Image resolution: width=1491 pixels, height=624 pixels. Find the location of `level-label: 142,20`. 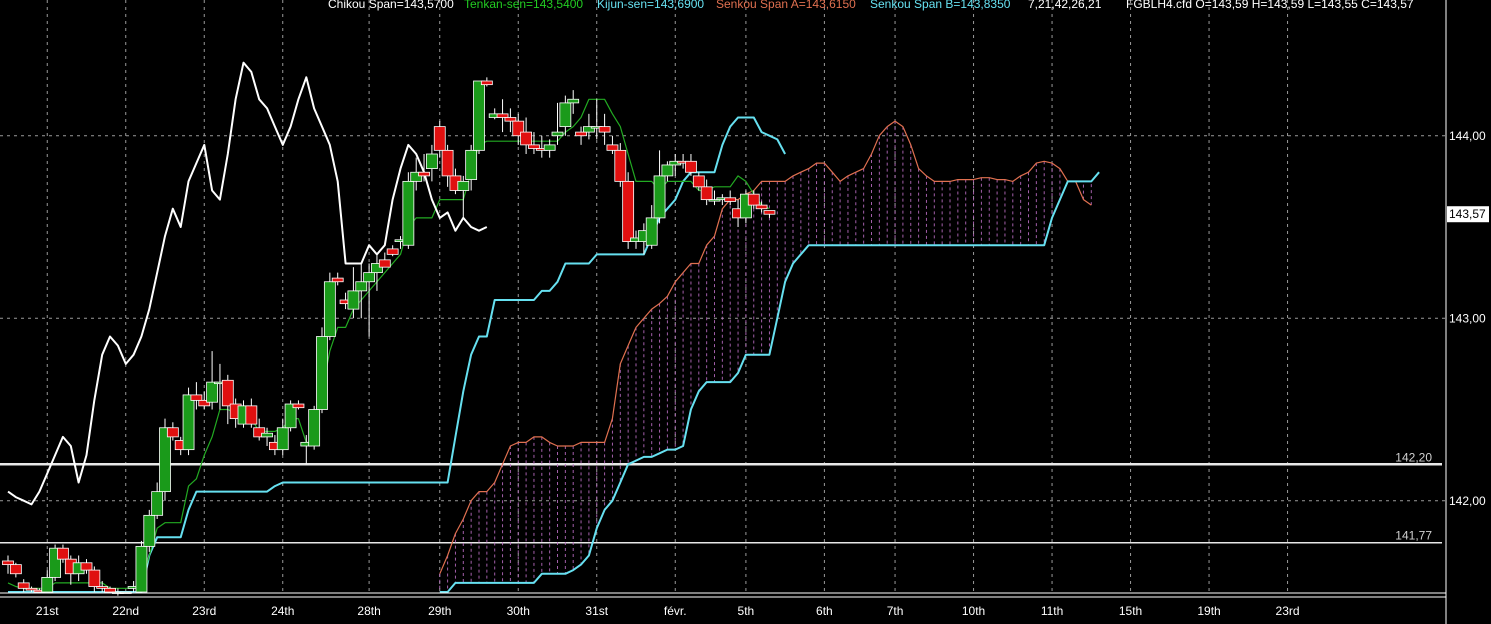

level-label: 142,20 is located at coordinates (1413, 457).